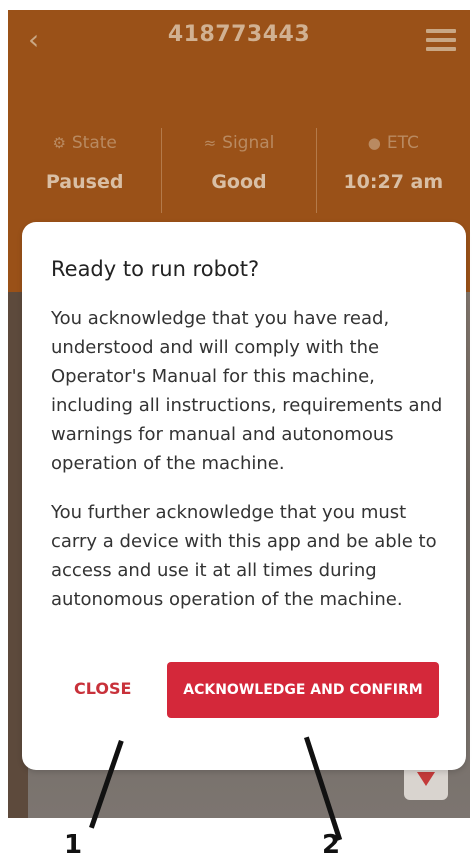 This screenshot has width=476, height=867. I want to click on stat-label-state: State, so click(94, 143).